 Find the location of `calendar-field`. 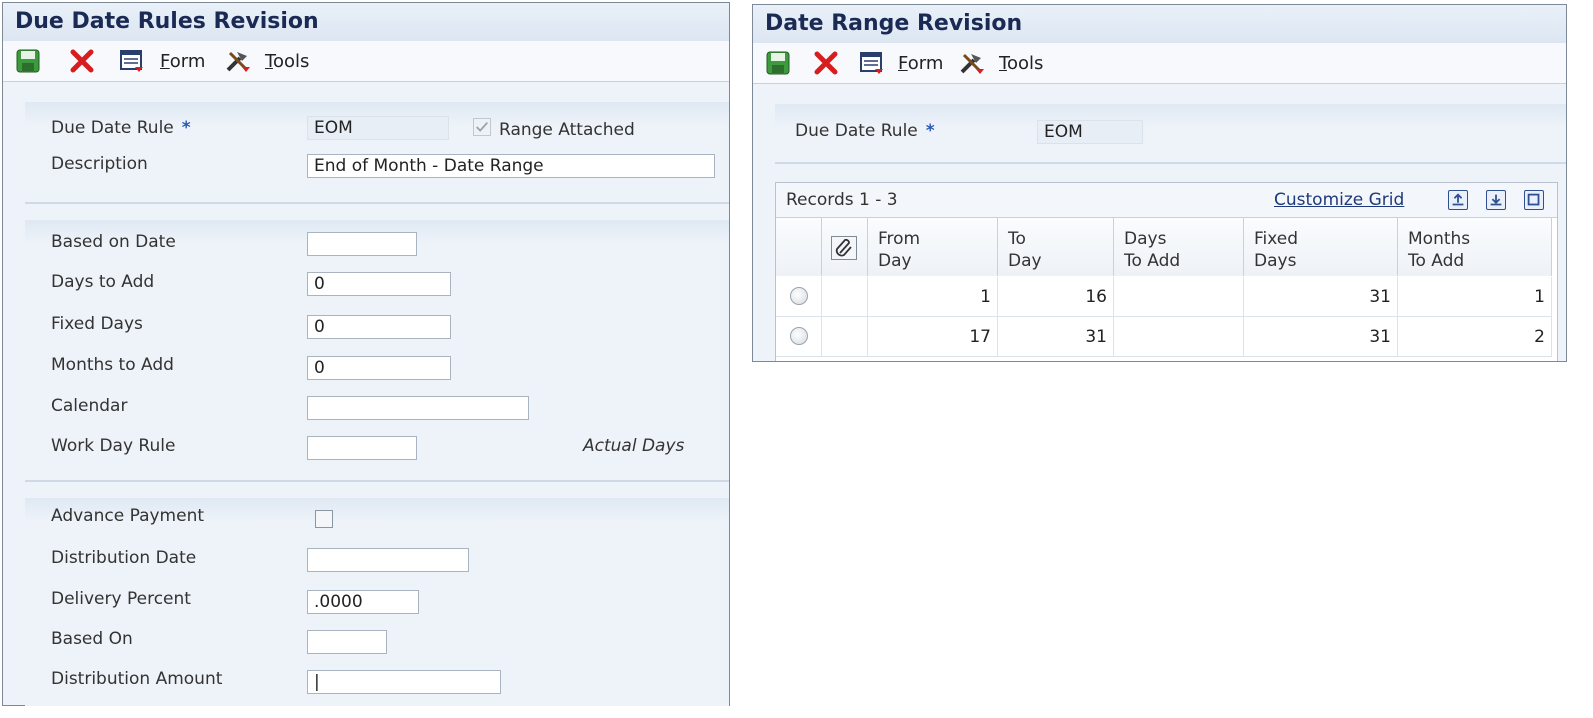

calendar-field is located at coordinates (418, 408).